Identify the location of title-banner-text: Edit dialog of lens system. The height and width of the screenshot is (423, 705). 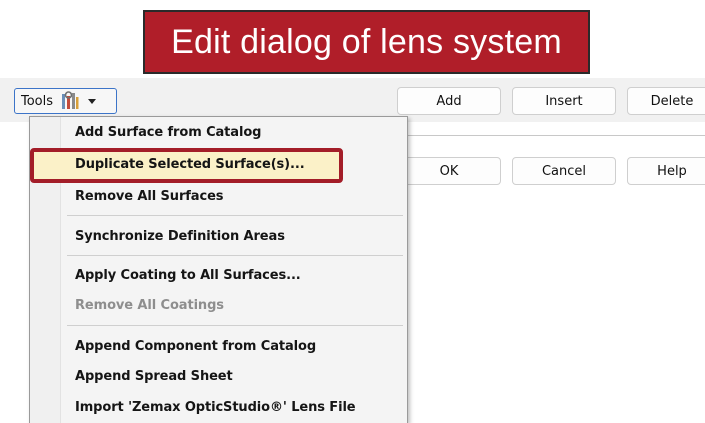
(366, 41).